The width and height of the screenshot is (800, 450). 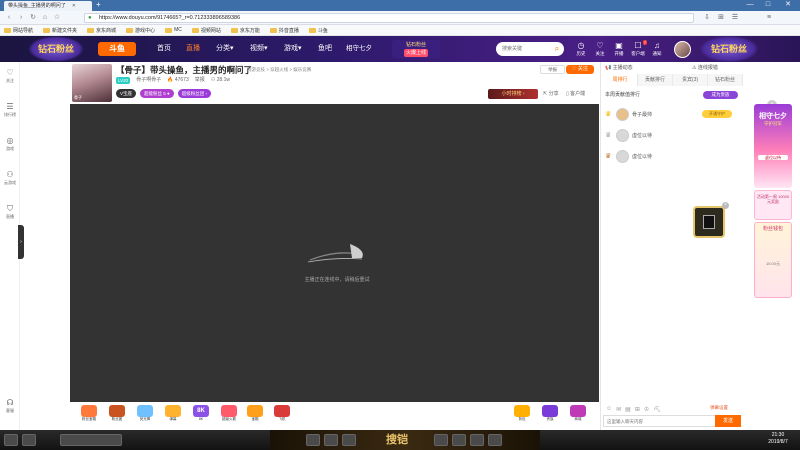 What do you see at coordinates (284, 30) in the screenshot?
I see `bookmark-item: 抖音直播` at bounding box center [284, 30].